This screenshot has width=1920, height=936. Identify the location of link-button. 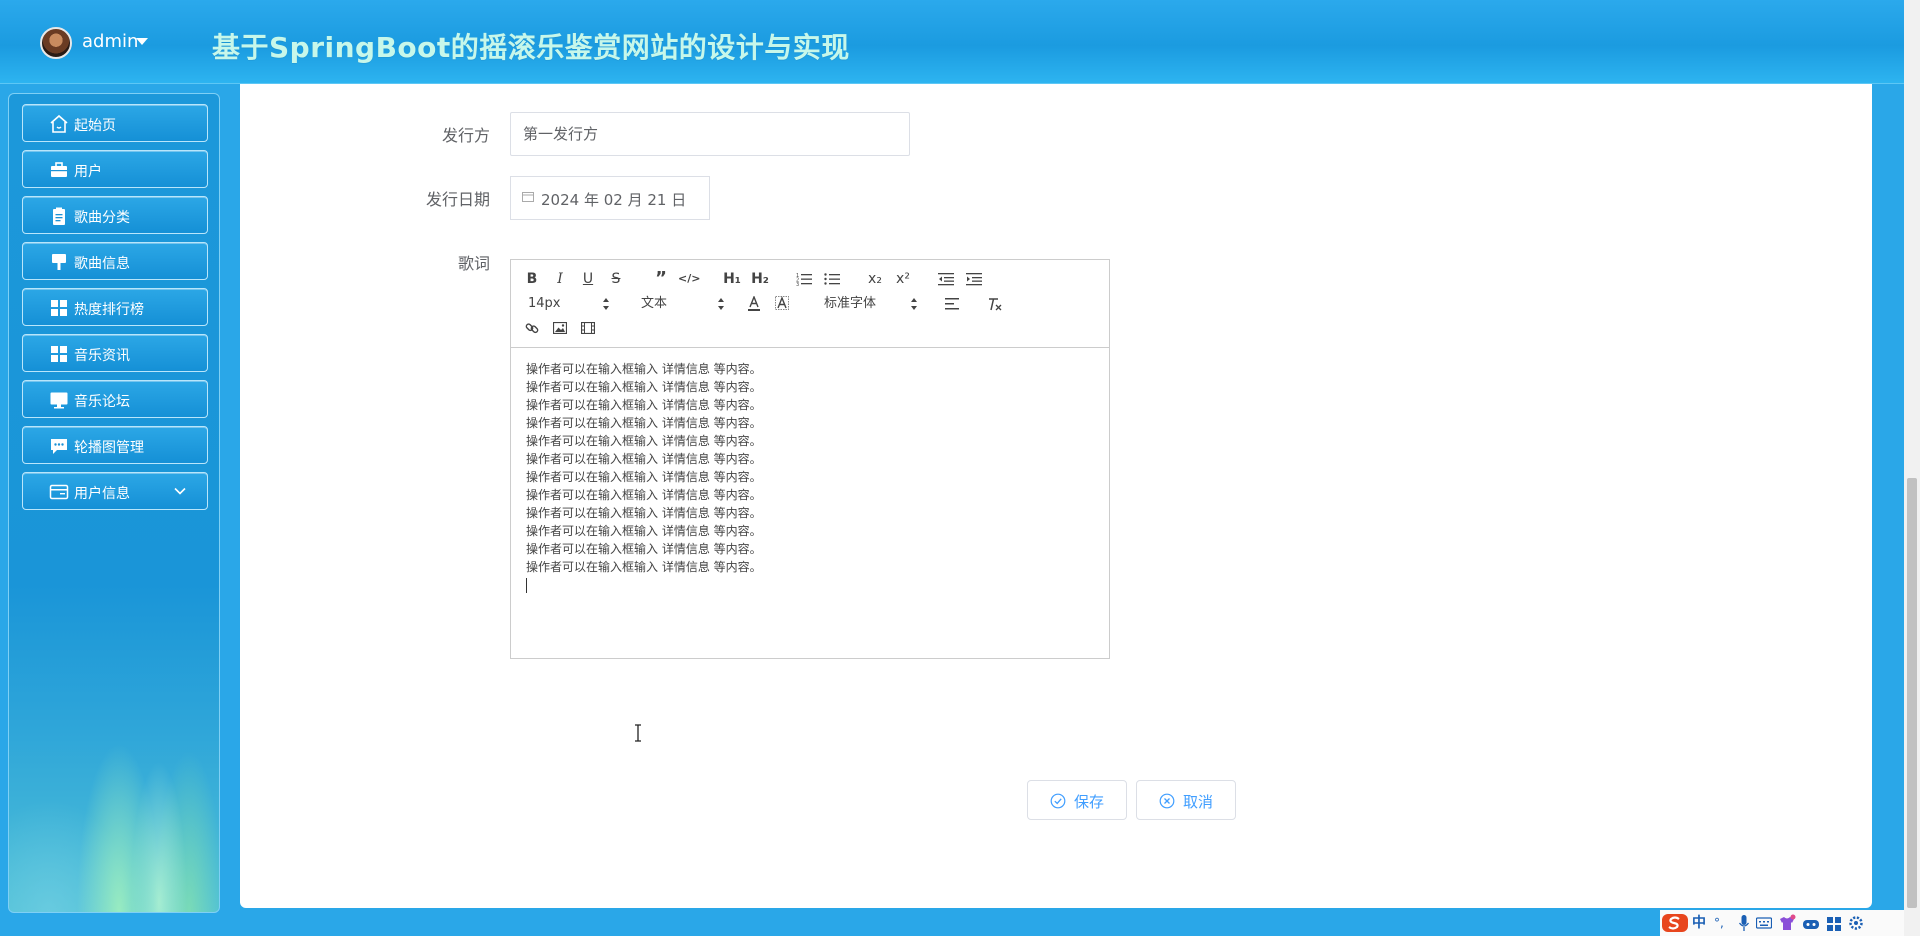
(532, 328).